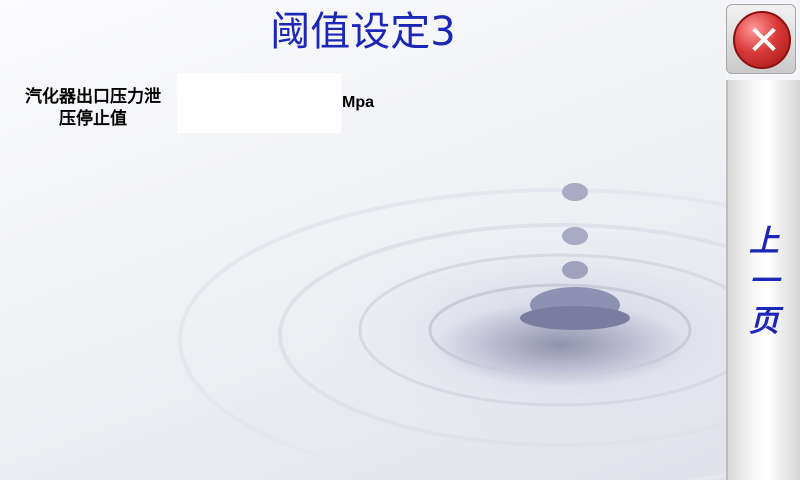 This screenshot has width=800, height=480. I want to click on parameter-label: 汽化器出口压力泄 压停止值, so click(93, 108).